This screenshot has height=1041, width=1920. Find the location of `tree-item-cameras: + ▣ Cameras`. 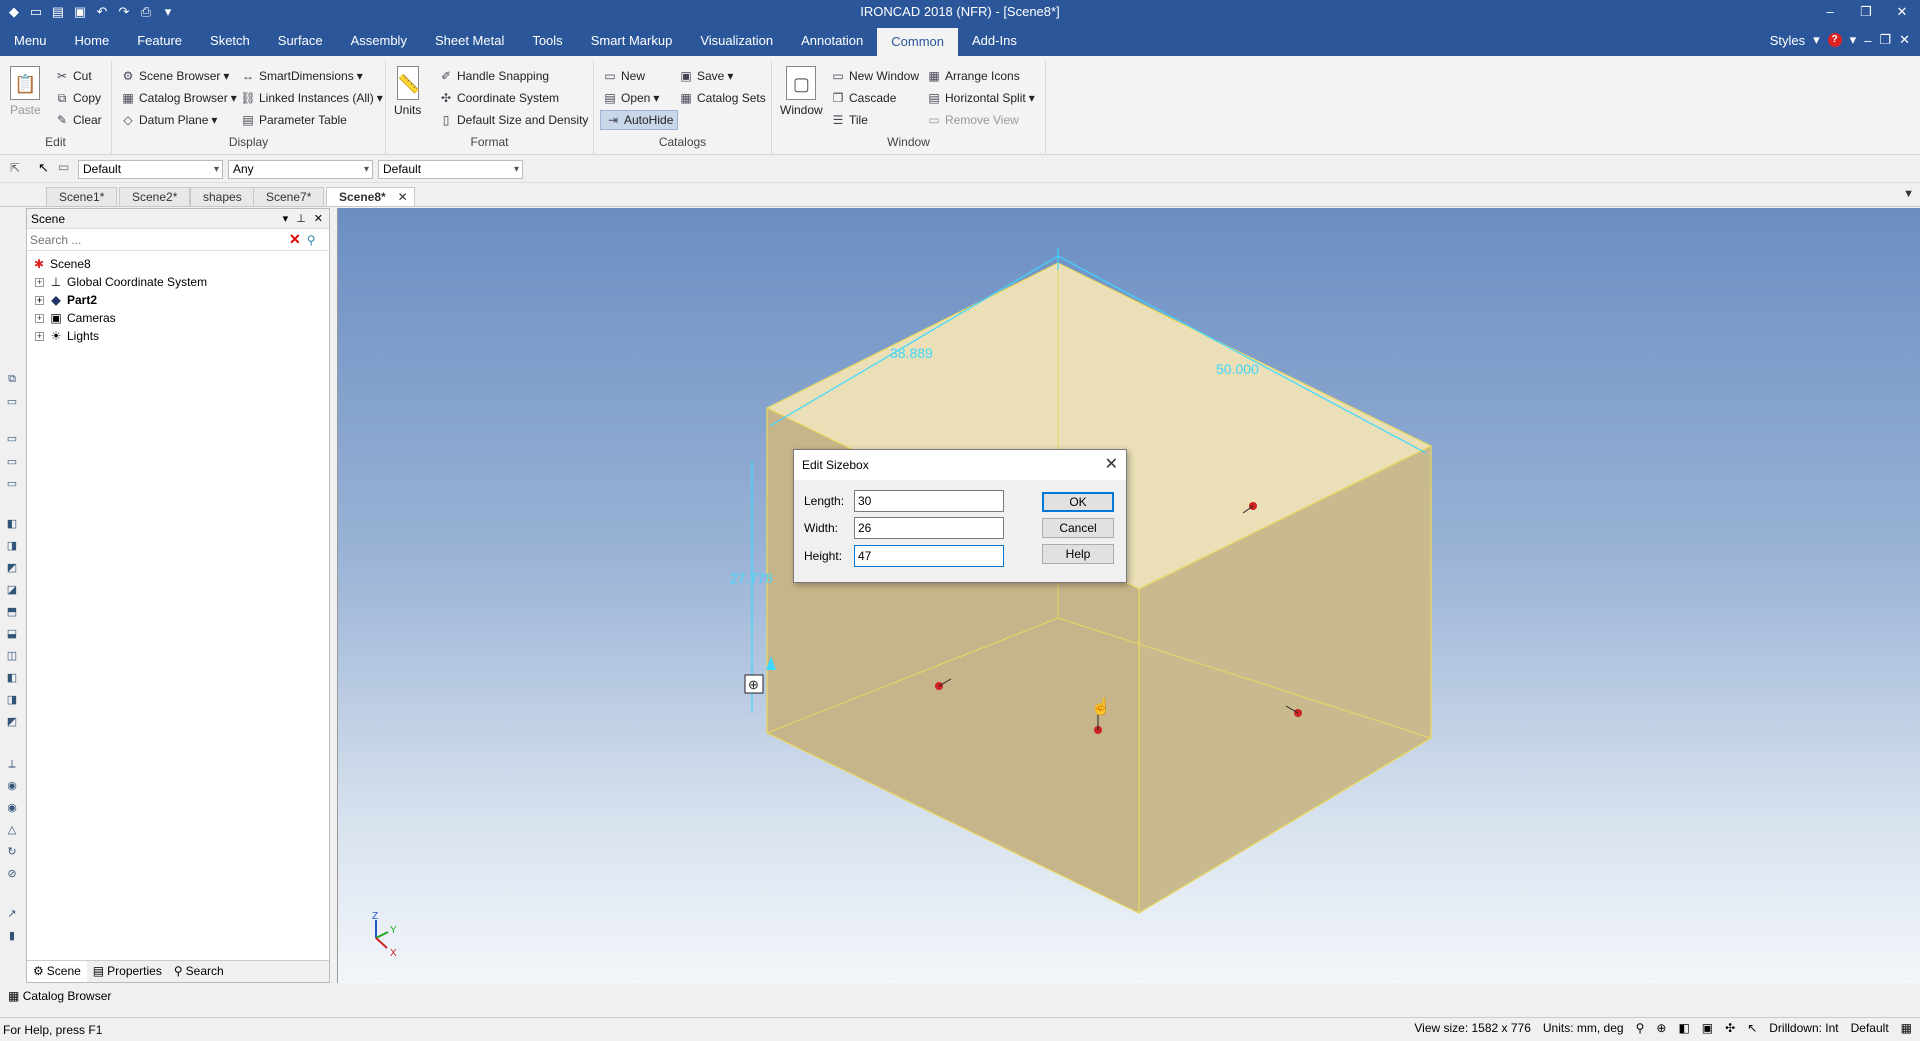

tree-item-cameras: + ▣ Cameras is located at coordinates (178, 318).